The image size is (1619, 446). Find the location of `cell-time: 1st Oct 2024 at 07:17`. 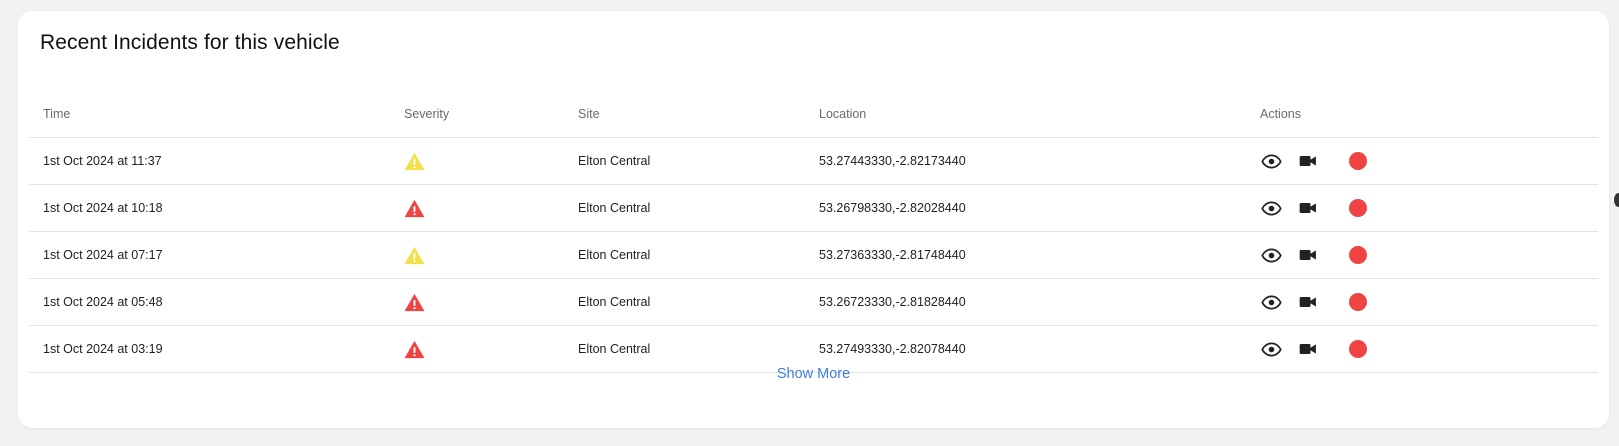

cell-time: 1st Oct 2024 at 07:17 is located at coordinates (103, 255).